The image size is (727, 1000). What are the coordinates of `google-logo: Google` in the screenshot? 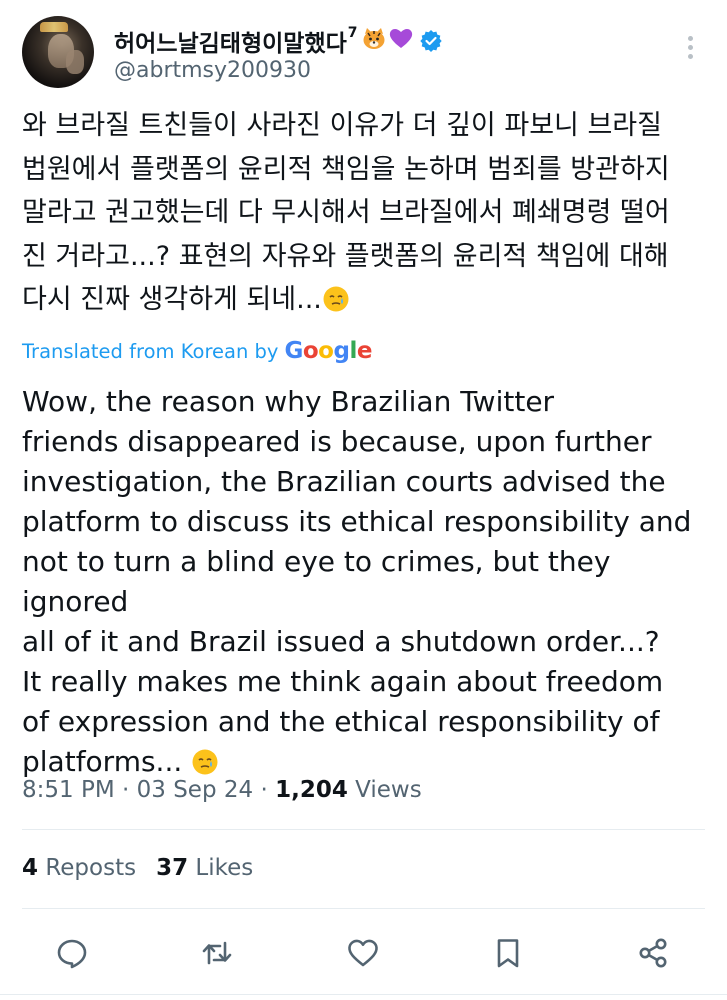 It's located at (328, 351).